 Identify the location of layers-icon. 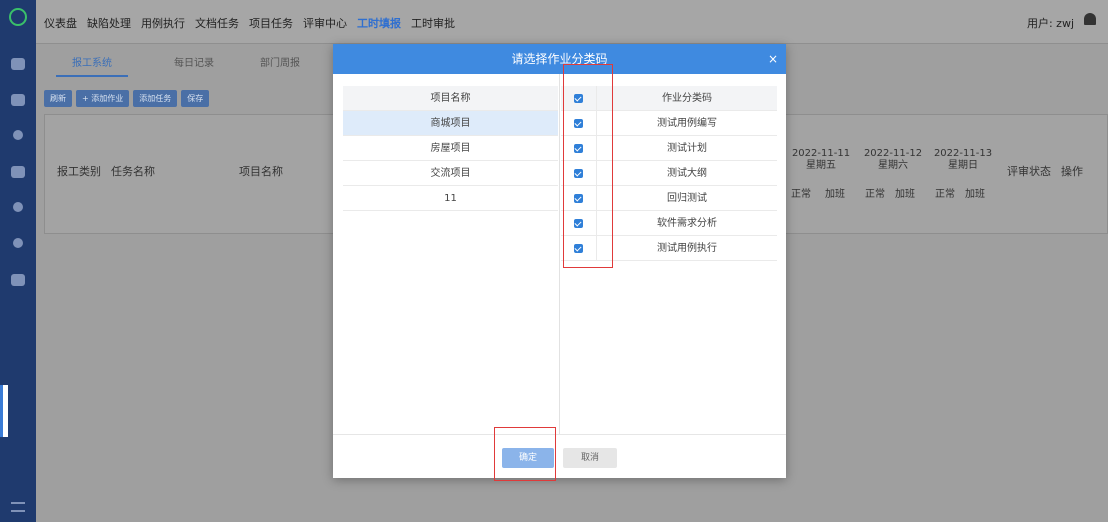
(18, 135).